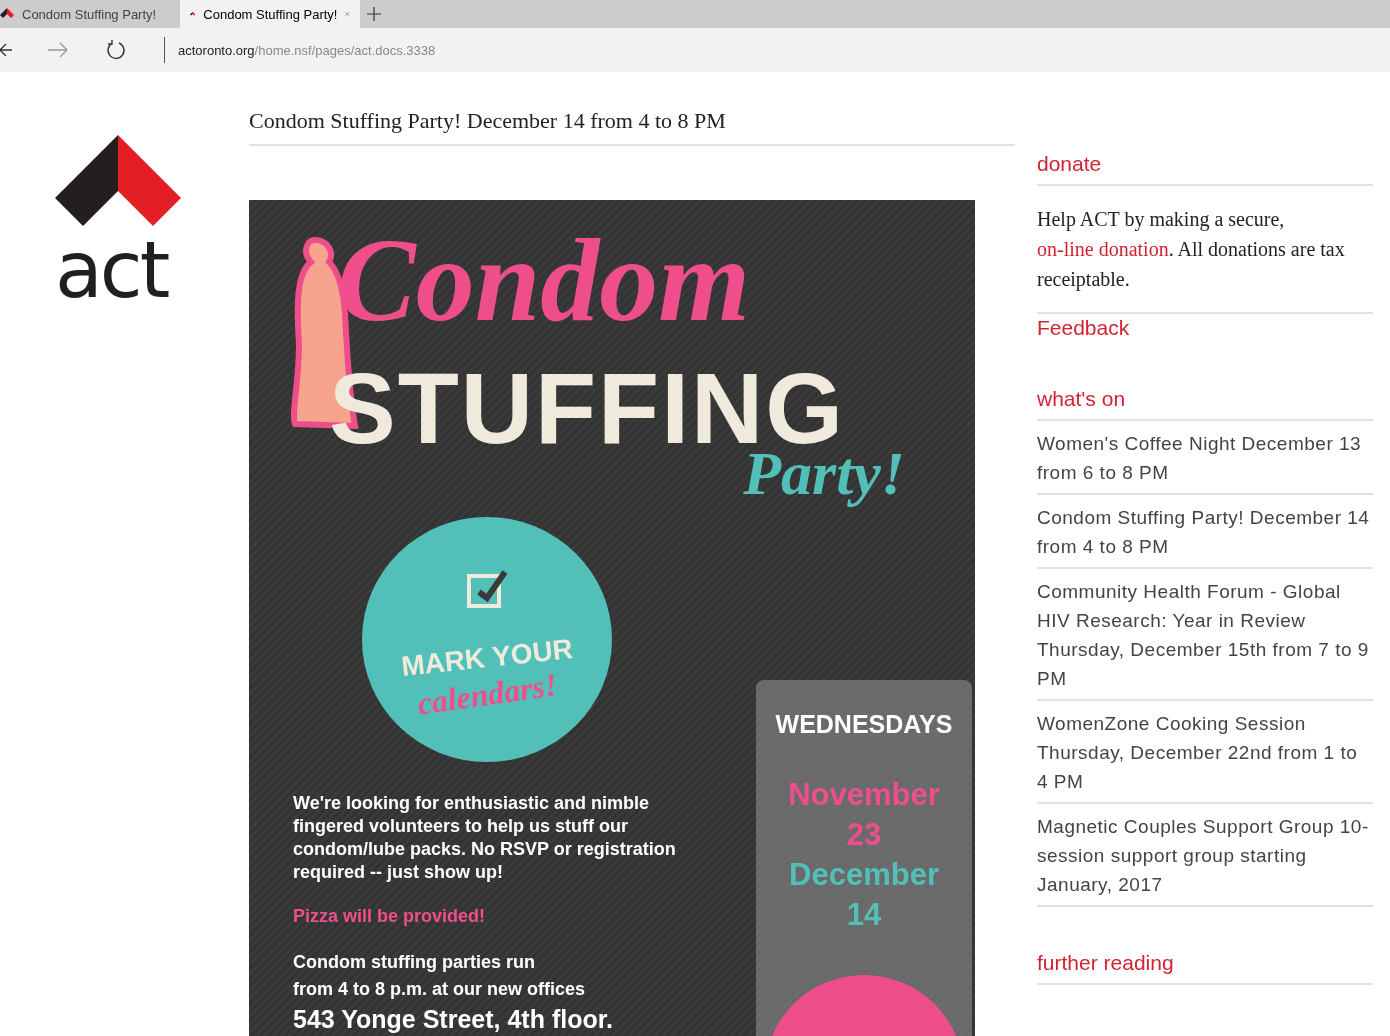 The width and height of the screenshot is (1390, 1036). What do you see at coordinates (439, 989) in the screenshot?
I see `poster-text: from 4 to 8 p.m. at our new offices` at bounding box center [439, 989].